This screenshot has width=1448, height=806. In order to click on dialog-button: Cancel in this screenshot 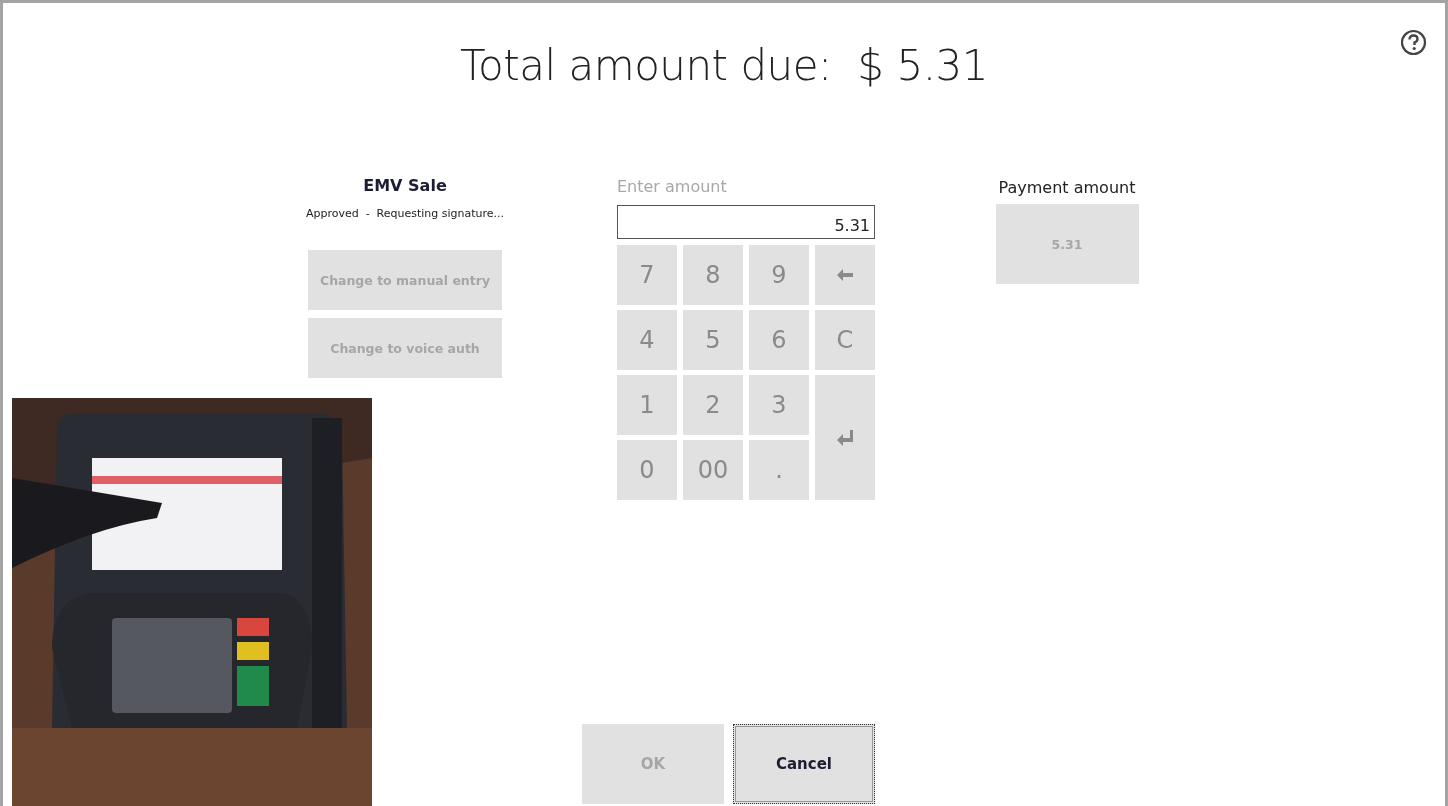, I will do `click(804, 764)`.